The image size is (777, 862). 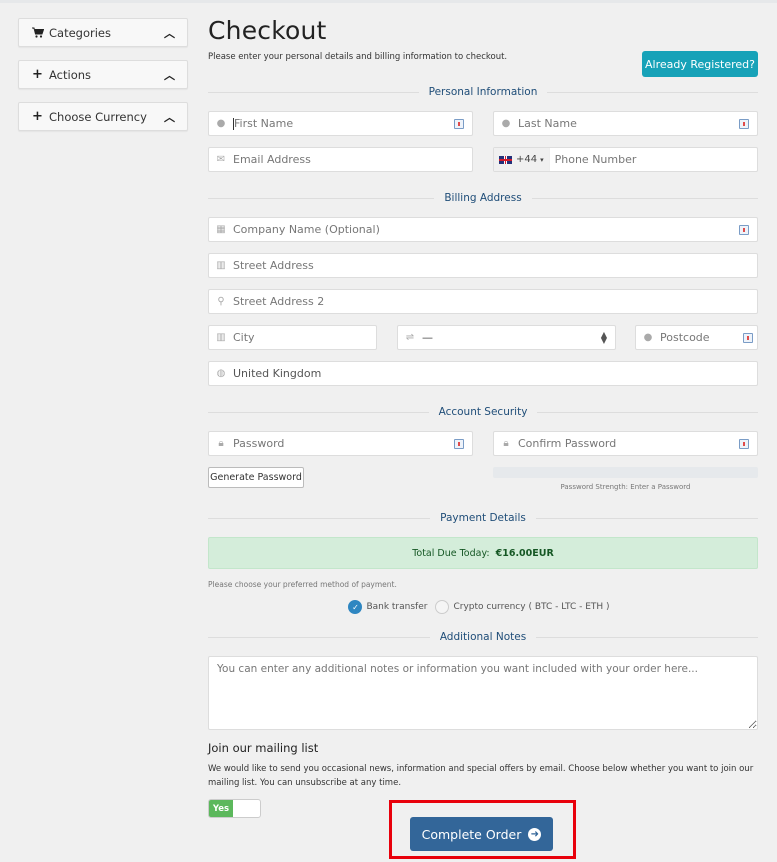 I want to click on country-select: ◍ United Kingdom, so click(x=483, y=373).